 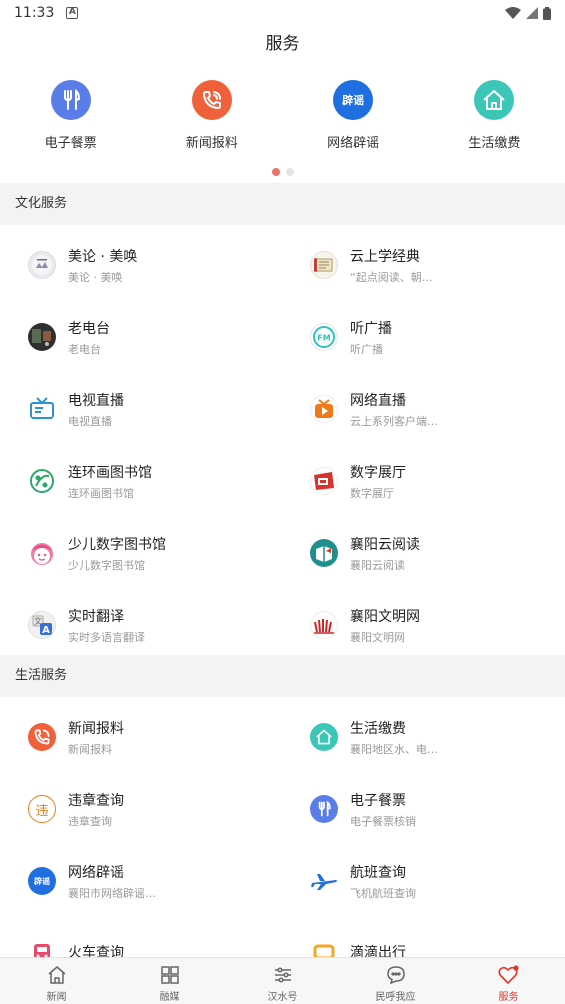 What do you see at coordinates (141, 553) in the screenshot?
I see `service-kids-library: 少儿数字图书馆 少儿数字图书馆` at bounding box center [141, 553].